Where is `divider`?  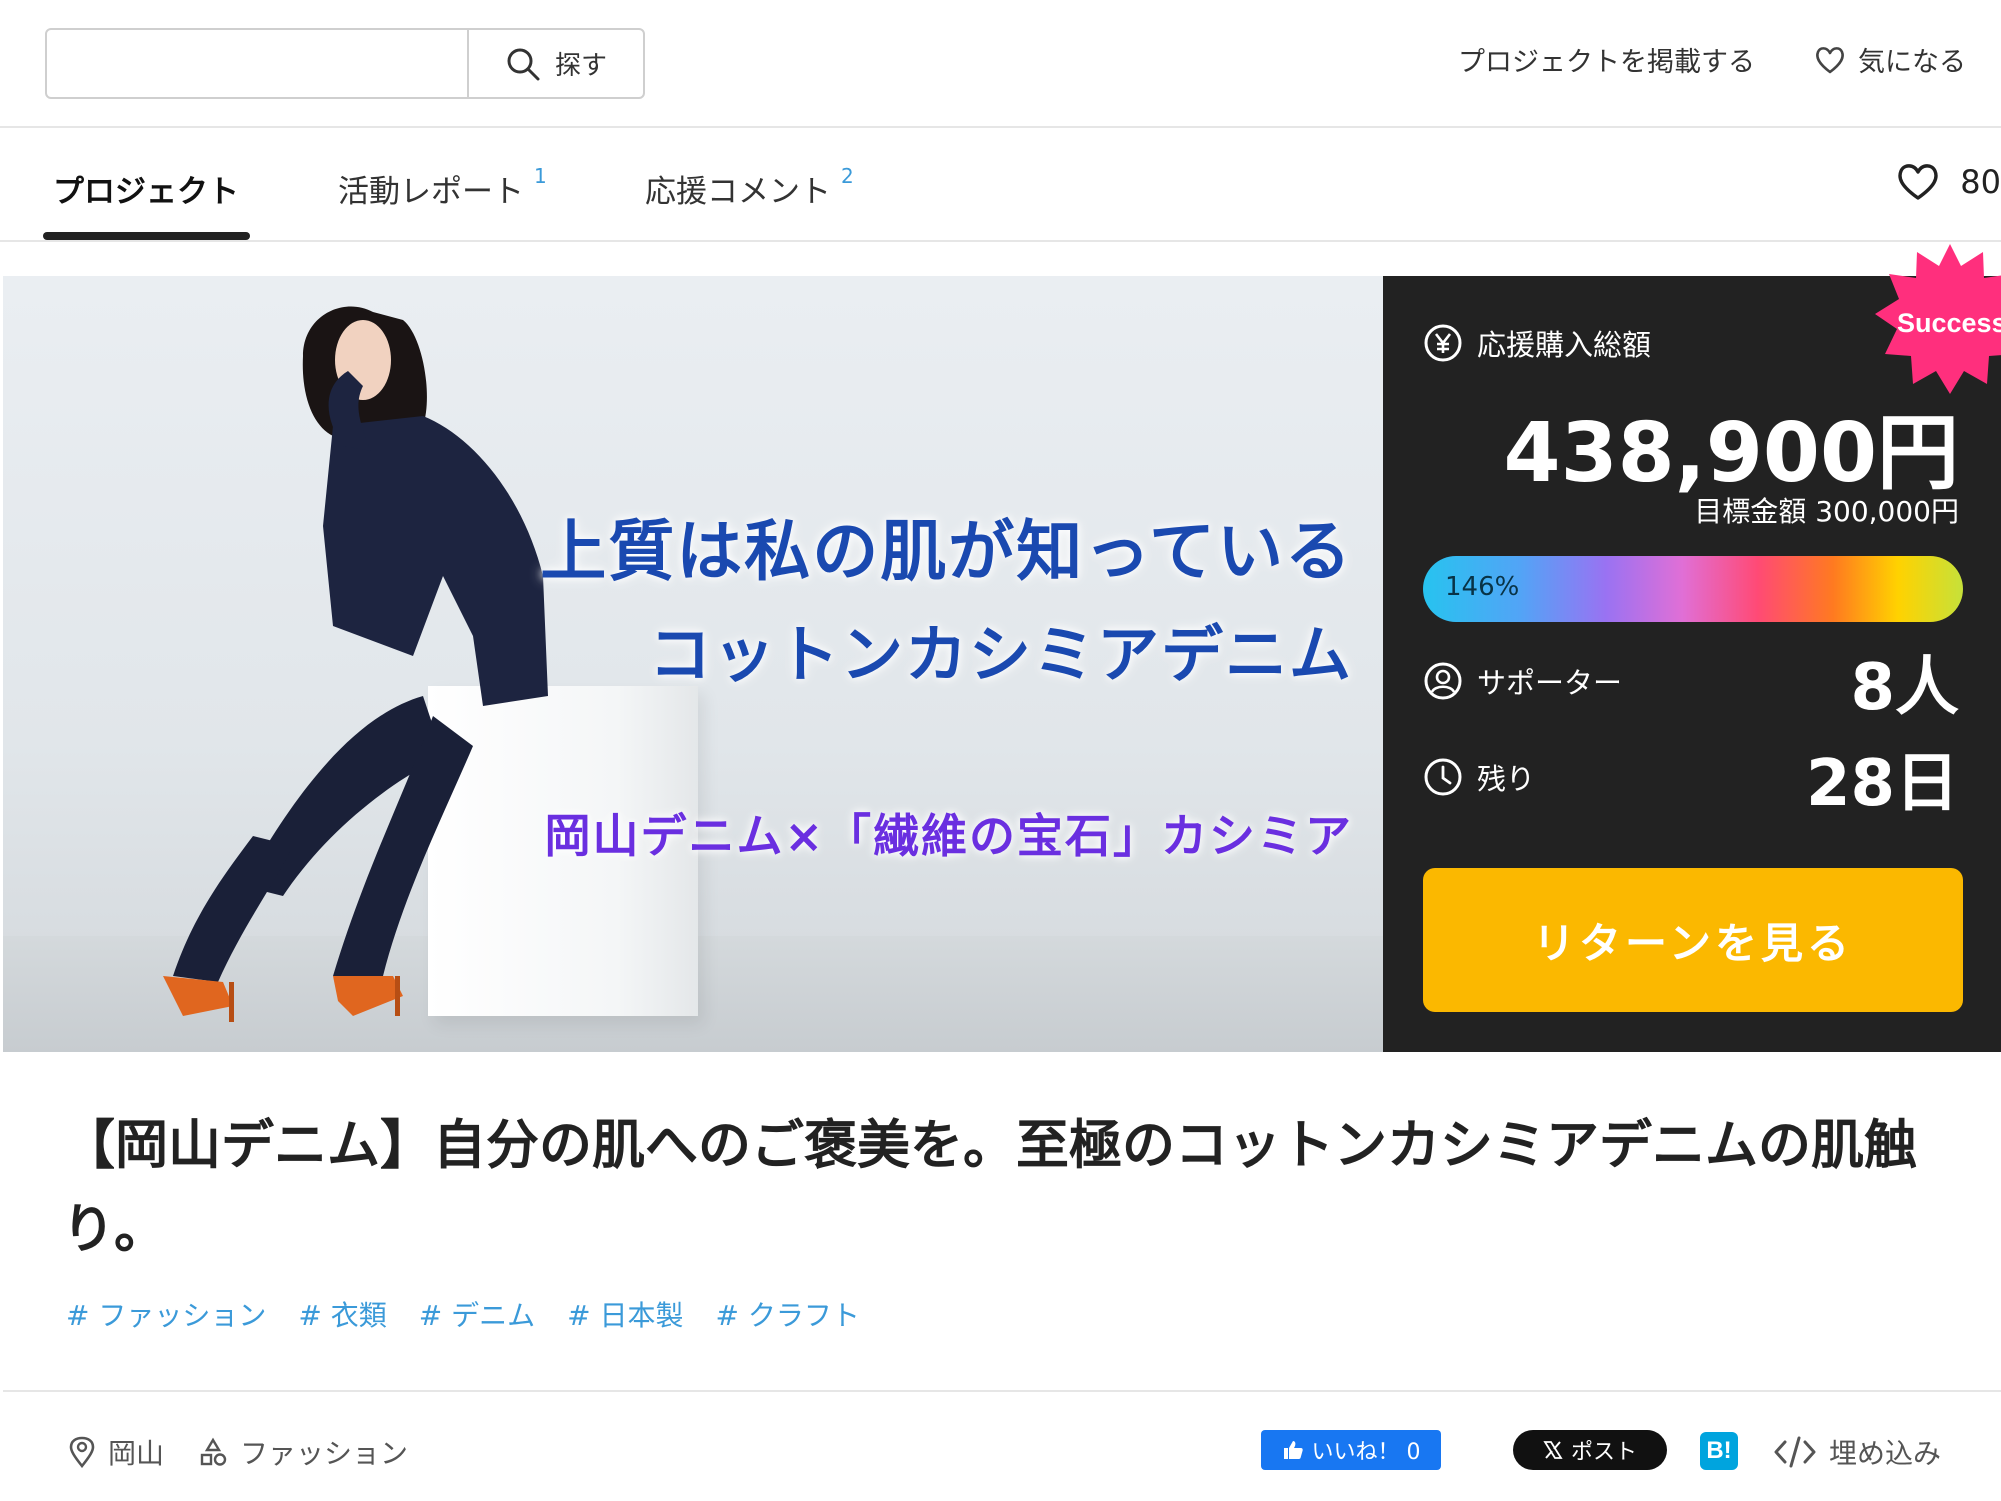 divider is located at coordinates (1002, 1391).